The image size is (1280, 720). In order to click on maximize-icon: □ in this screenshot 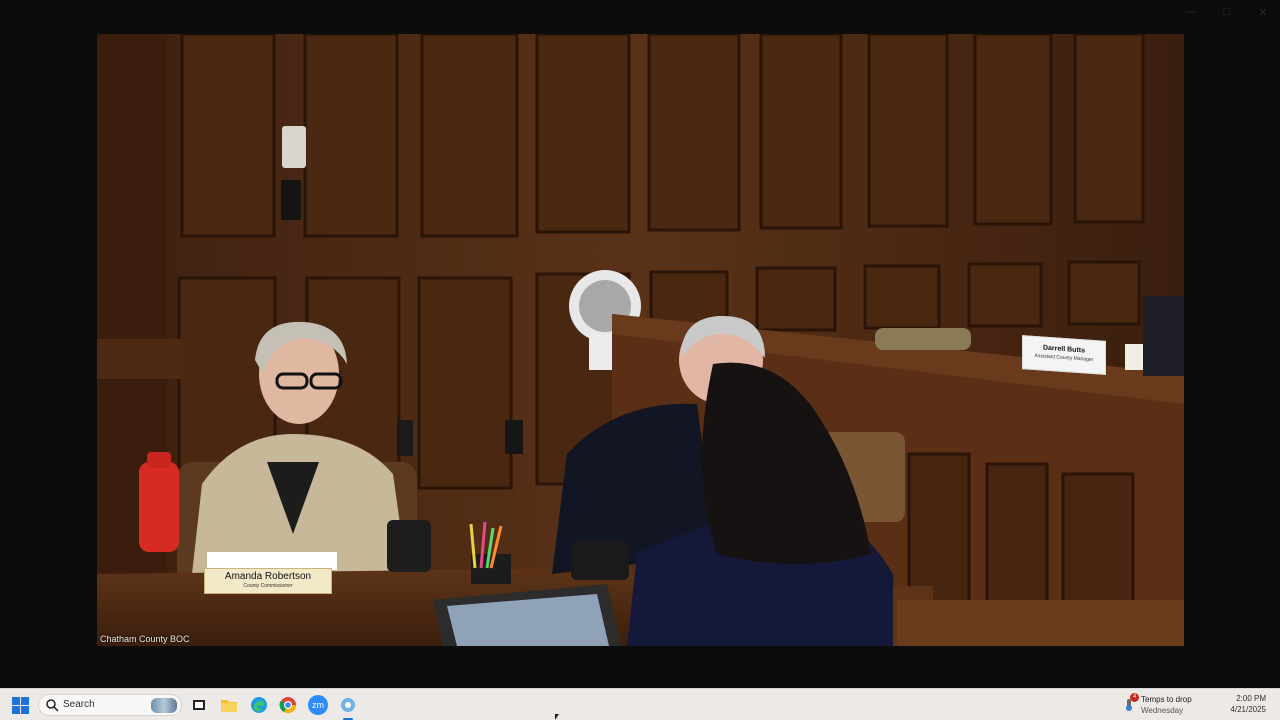, I will do `click(1227, 12)`.